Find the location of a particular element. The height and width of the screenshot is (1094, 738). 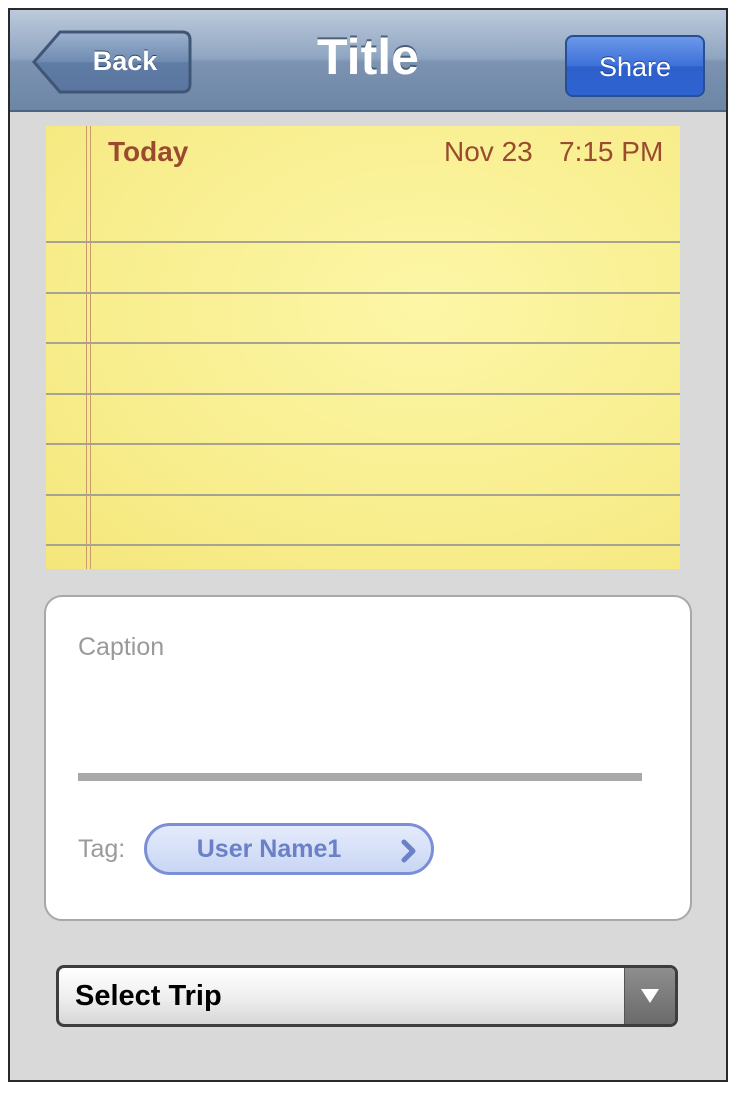

select-trip-label: Select Trip is located at coordinates (148, 996).